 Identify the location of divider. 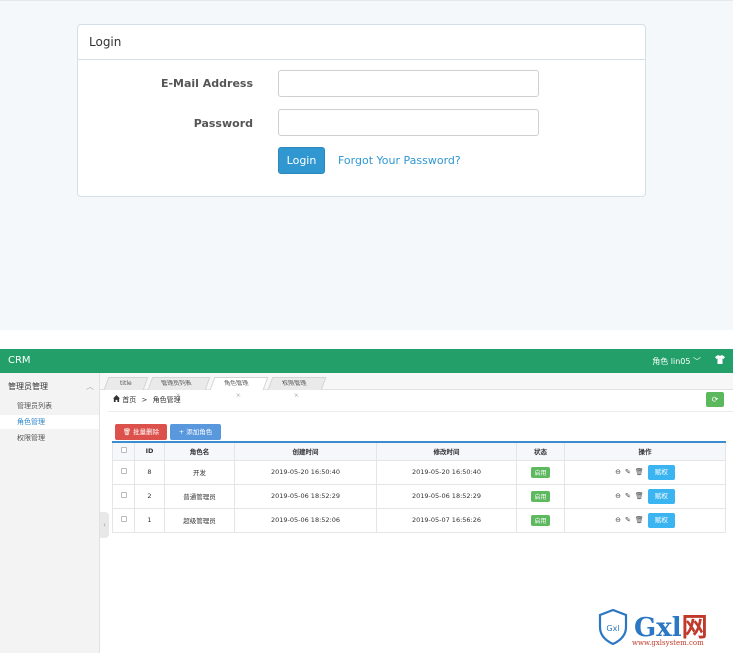
(420, 411).